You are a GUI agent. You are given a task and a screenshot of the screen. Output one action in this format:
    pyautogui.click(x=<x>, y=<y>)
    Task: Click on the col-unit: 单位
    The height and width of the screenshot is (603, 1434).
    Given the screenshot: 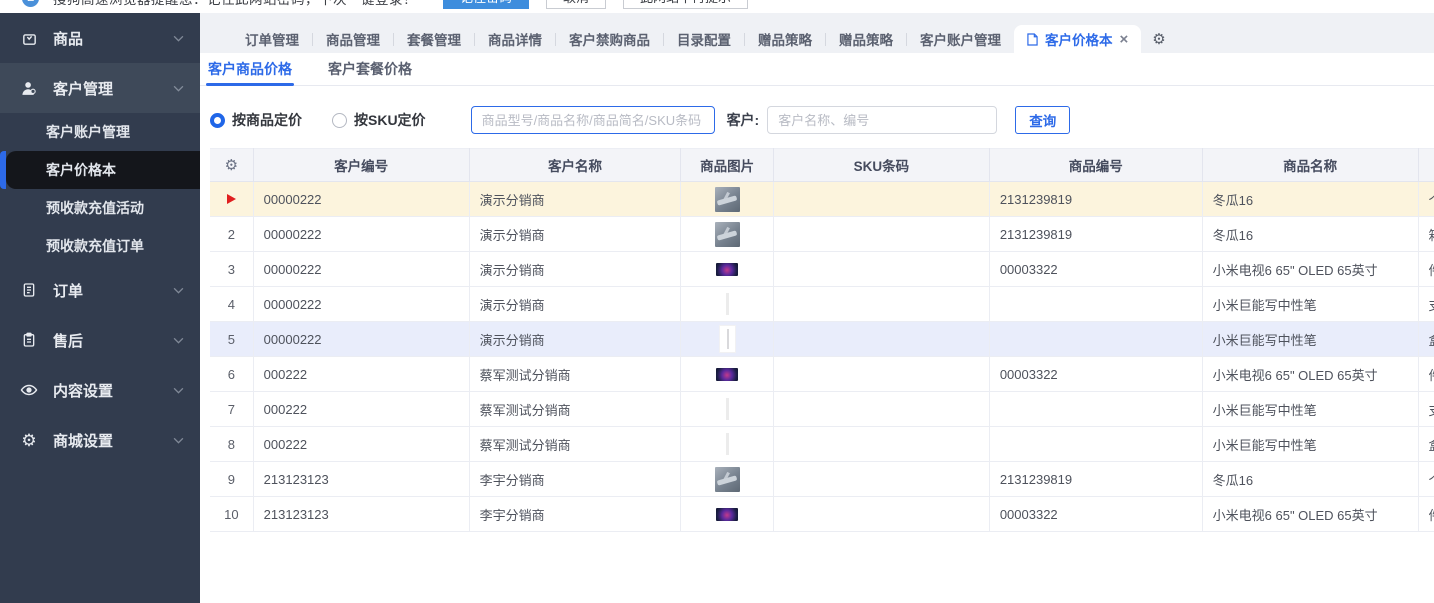 What is the action you would take?
    pyautogui.click(x=1426, y=165)
    